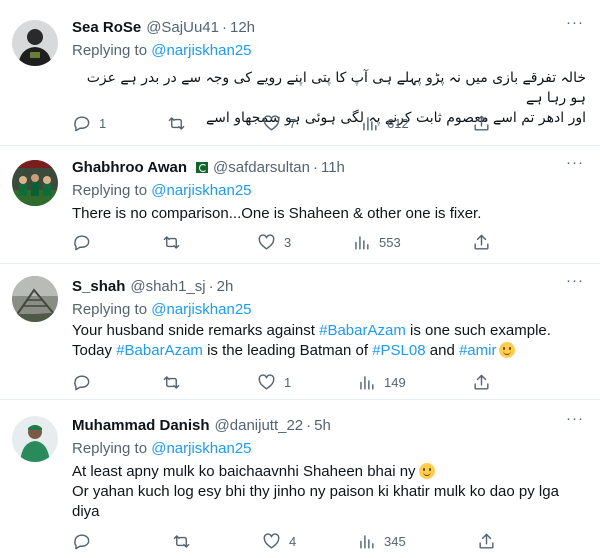  Describe the element at coordinates (288, 382) in the screenshot. I see `like-count: 1` at that location.